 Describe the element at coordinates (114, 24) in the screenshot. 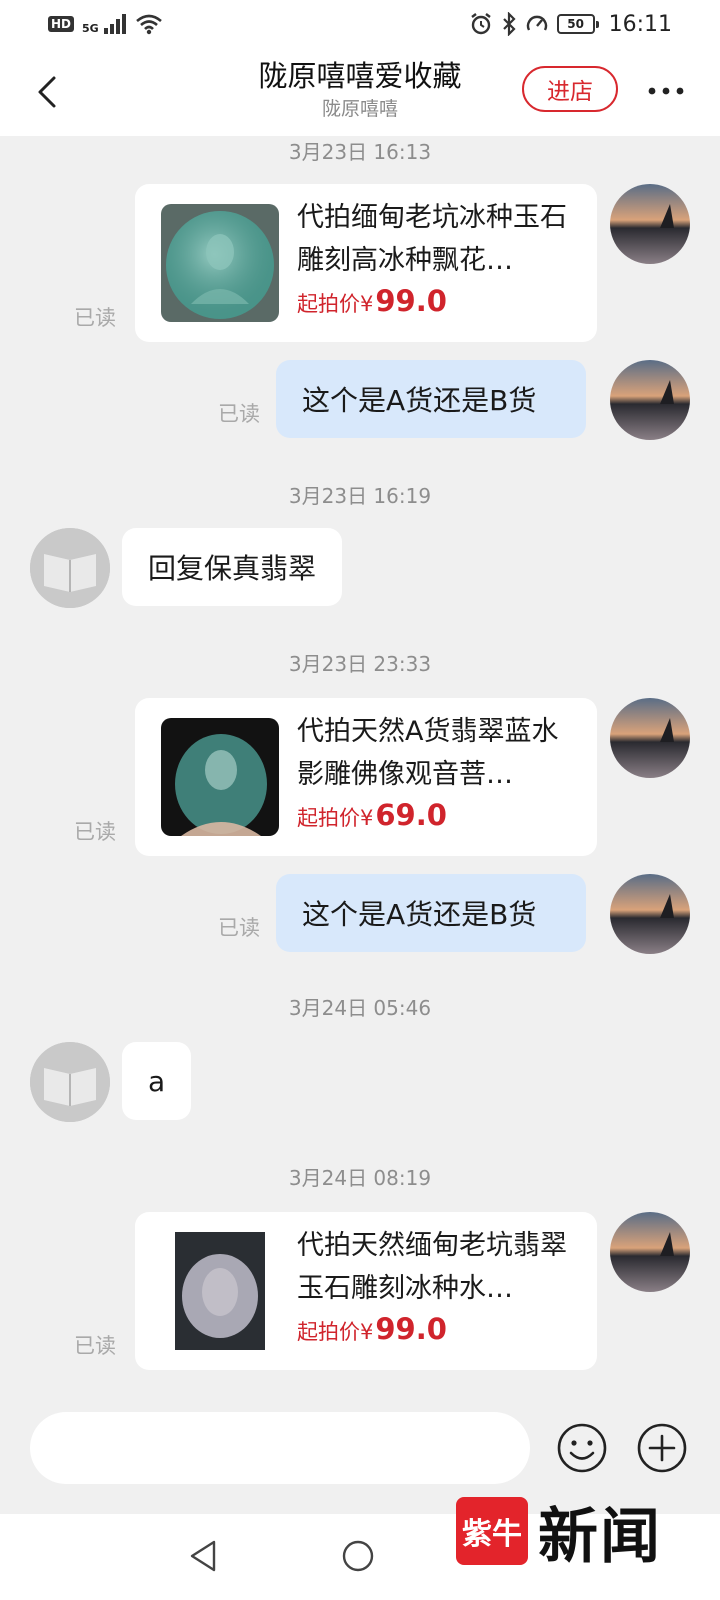

I see `signal-icon` at that location.